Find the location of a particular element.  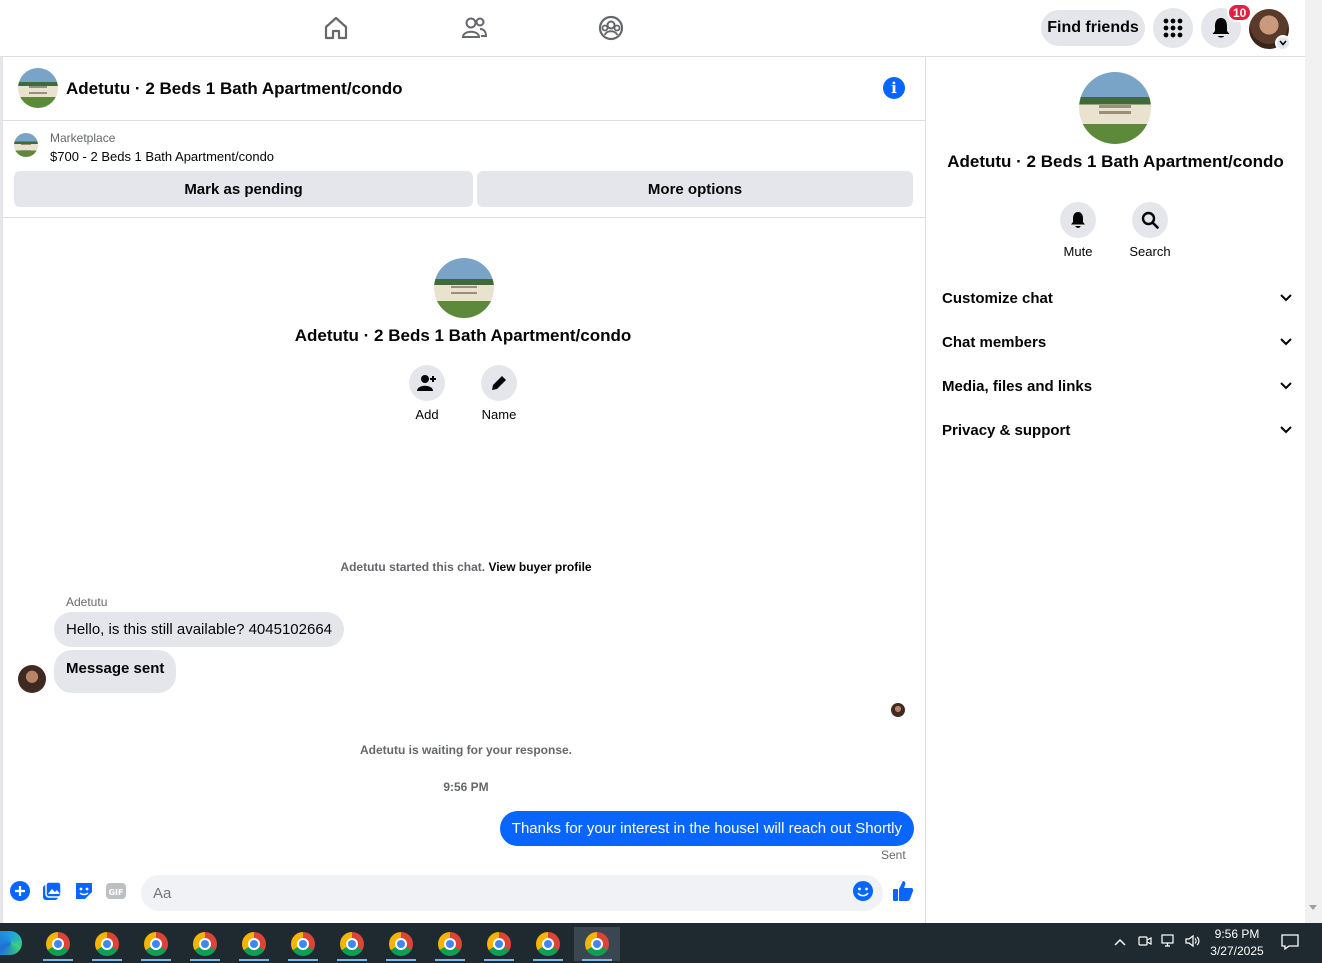

intro-avatar is located at coordinates (464, 288).